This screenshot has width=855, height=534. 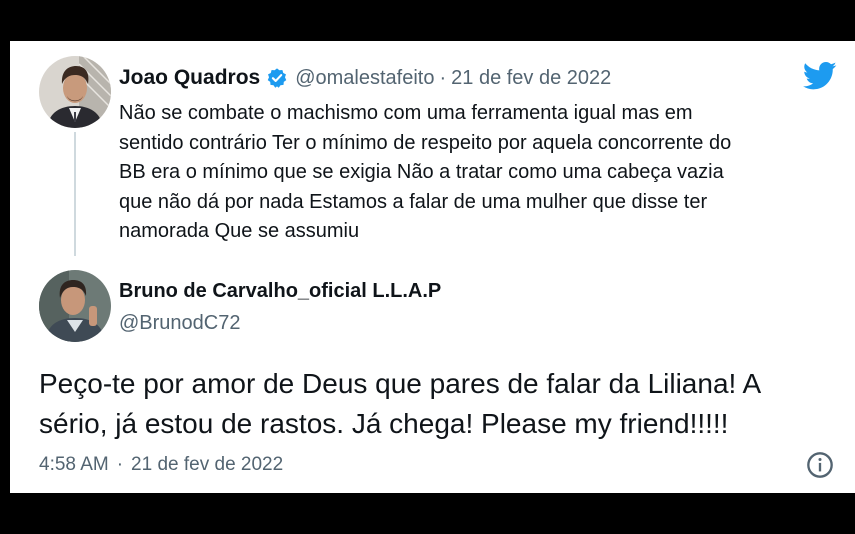 What do you see at coordinates (820, 465) in the screenshot?
I see `info-icon` at bounding box center [820, 465].